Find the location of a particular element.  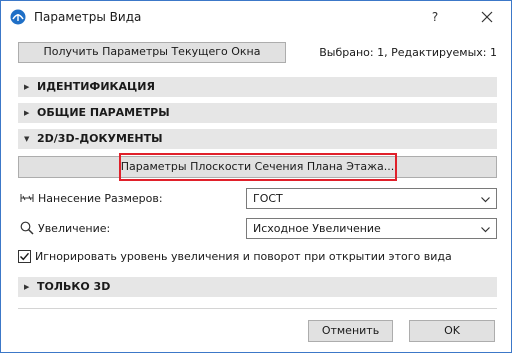

zoom-value: Исходное Увеличение is located at coordinates (317, 228).